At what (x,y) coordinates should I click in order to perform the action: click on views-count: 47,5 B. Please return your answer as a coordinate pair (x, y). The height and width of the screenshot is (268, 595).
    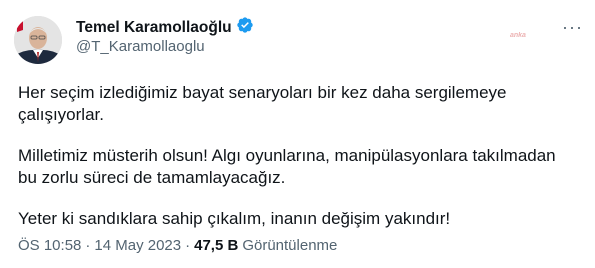
    Looking at the image, I should click on (216, 245).